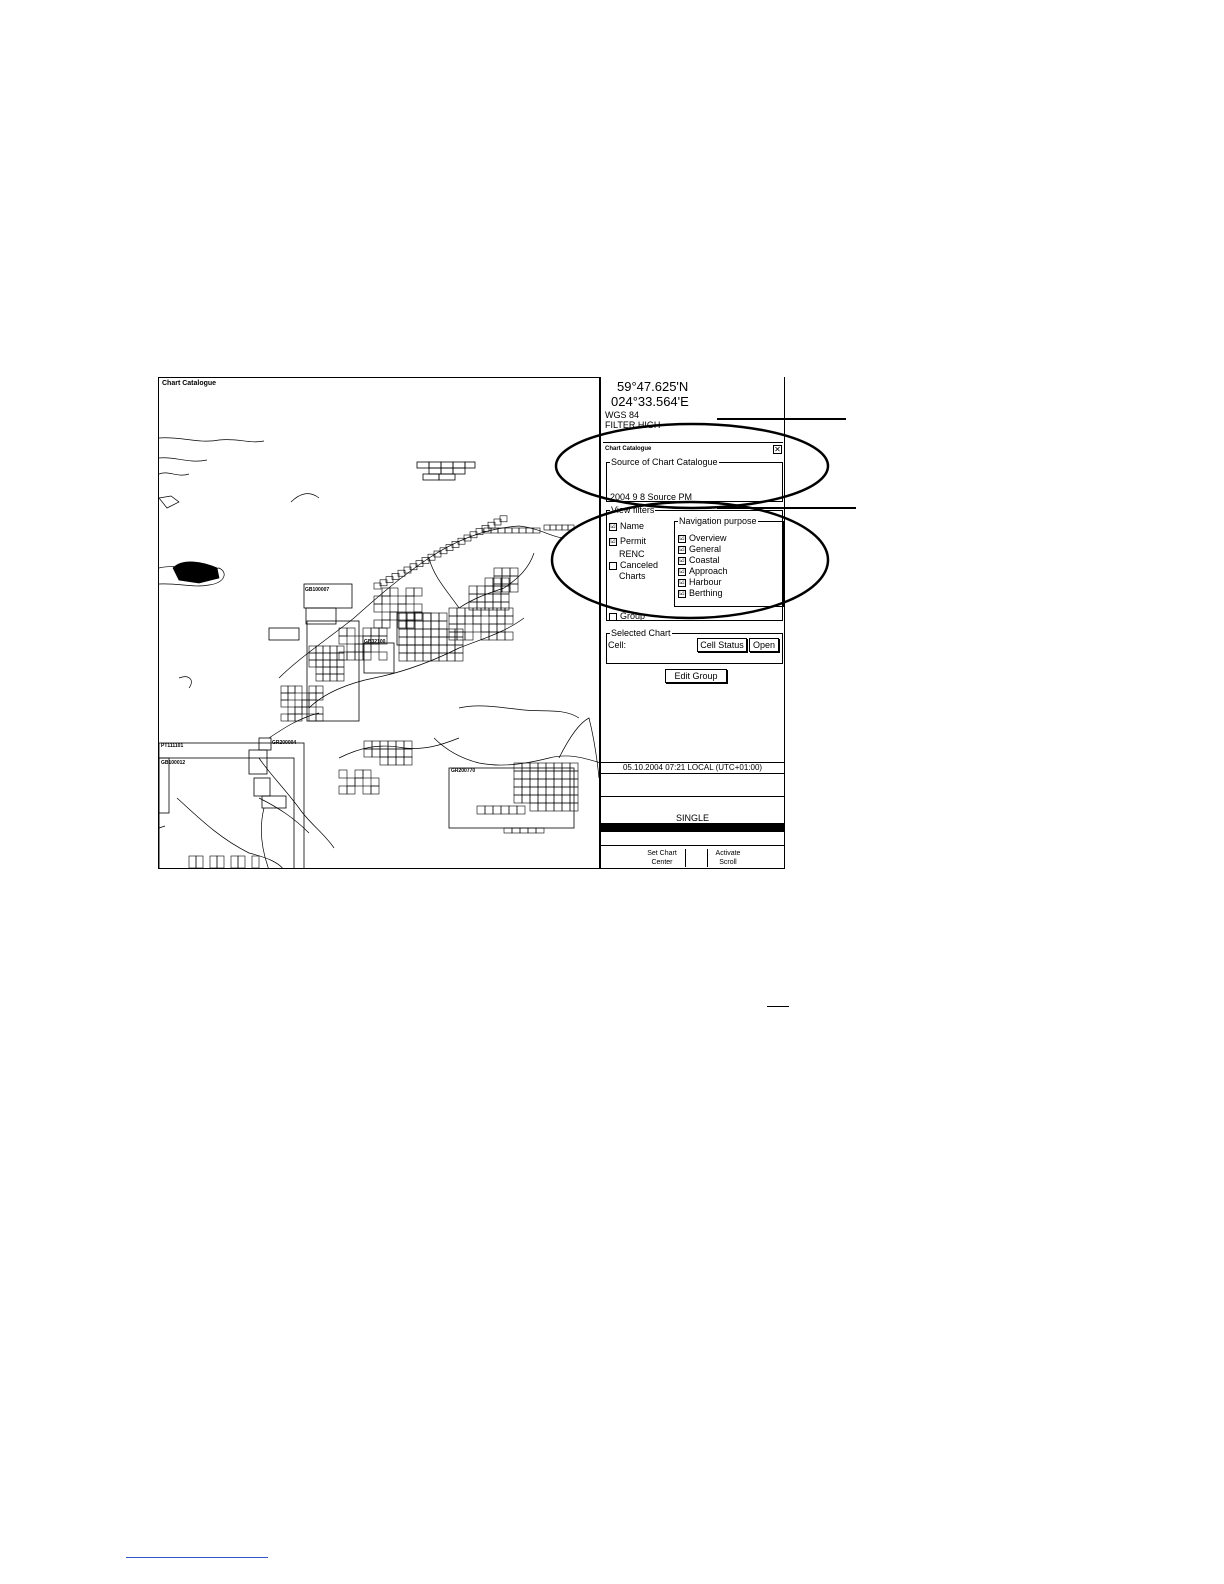 This screenshot has width=1224, height=1584. Describe the element at coordinates (662, 858) in the screenshot. I see `set-chart-center-button: Set Chart Center` at that location.